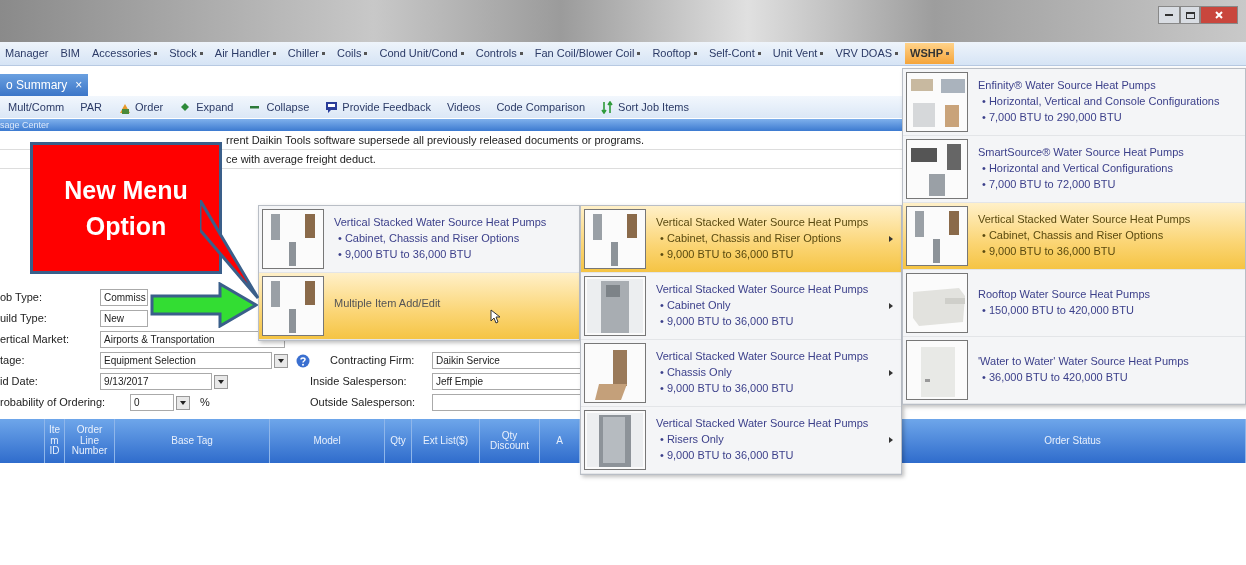 The height and width of the screenshot is (565, 1246). What do you see at coordinates (279, 107) in the screenshot?
I see `toolbar-button: Collapse` at bounding box center [279, 107].